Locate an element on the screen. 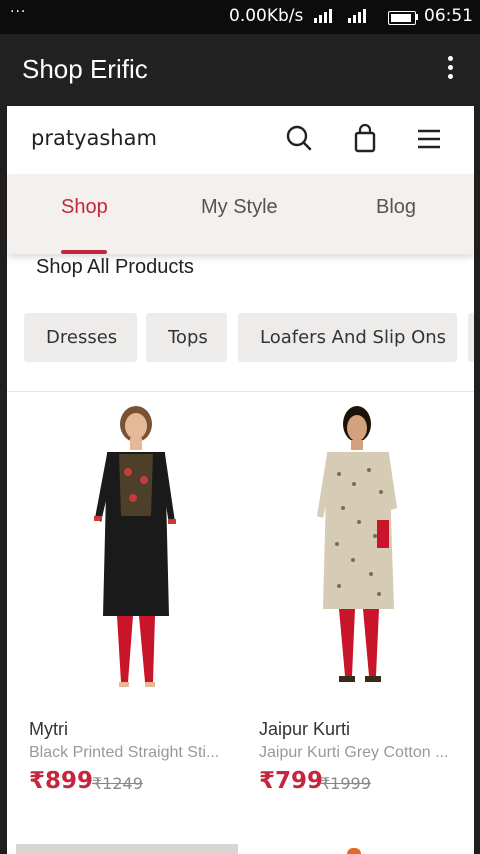 This screenshot has height=854, width=480. product-mrp: ₹1249 is located at coordinates (117, 783).